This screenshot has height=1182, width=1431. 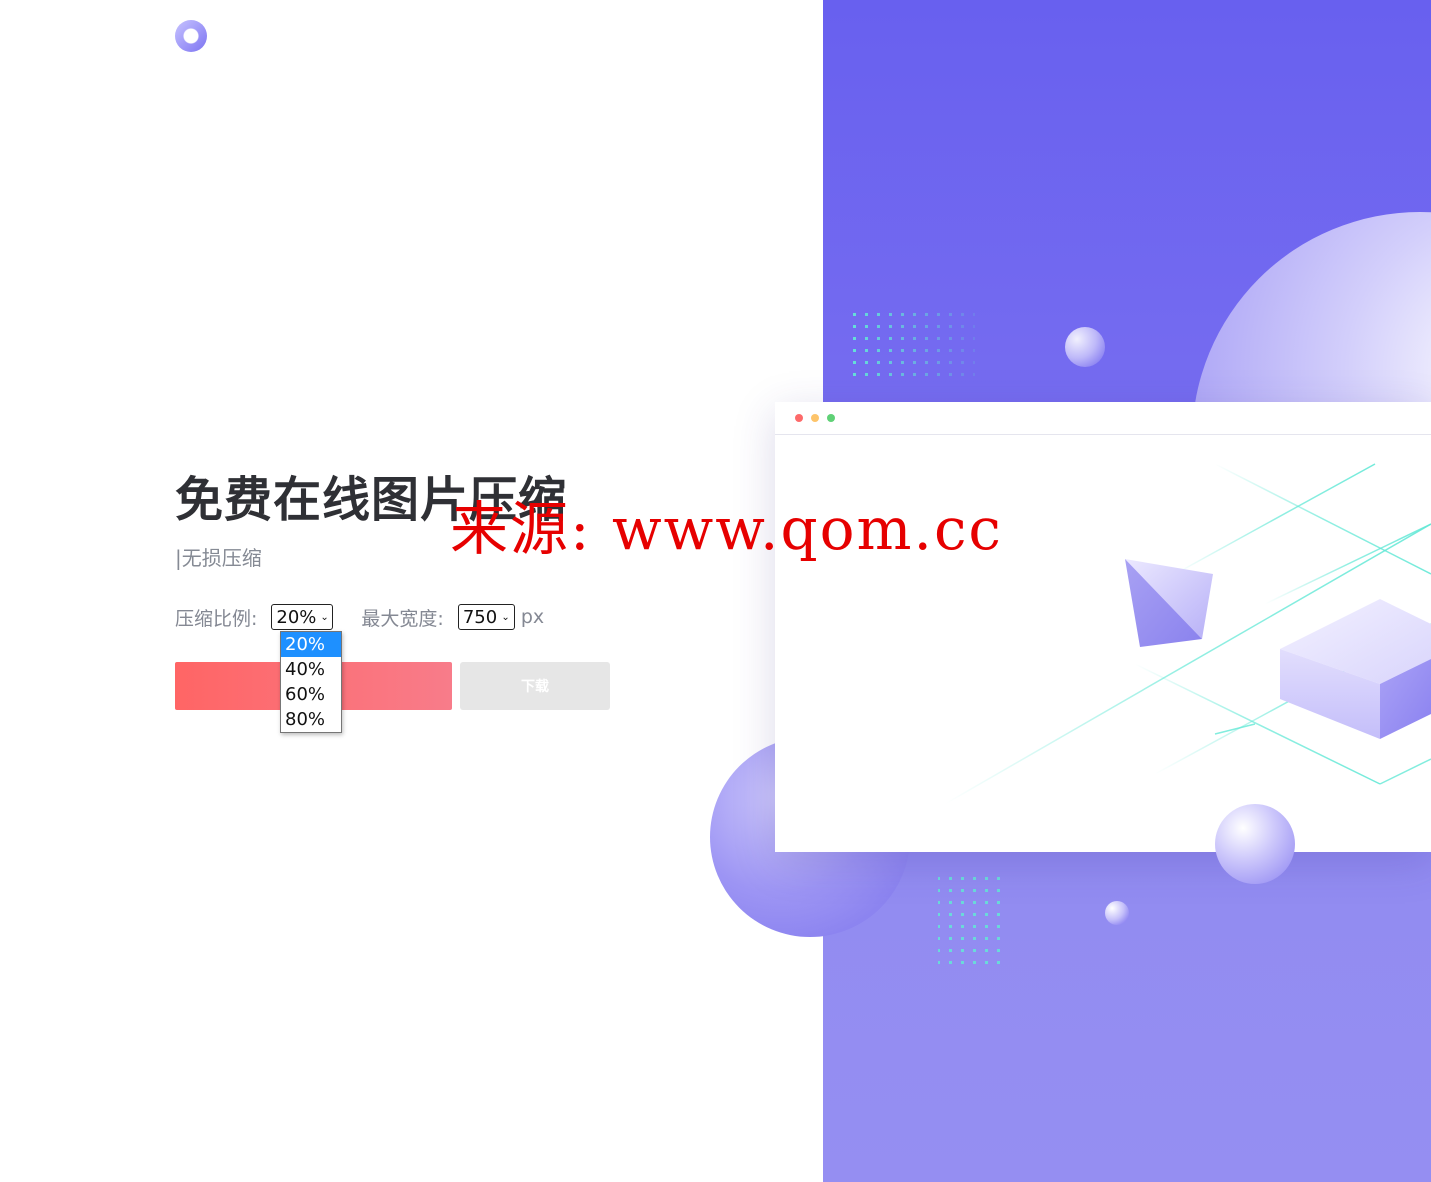 I want to click on max-width-label: 最大宽度:, so click(x=402, y=618).